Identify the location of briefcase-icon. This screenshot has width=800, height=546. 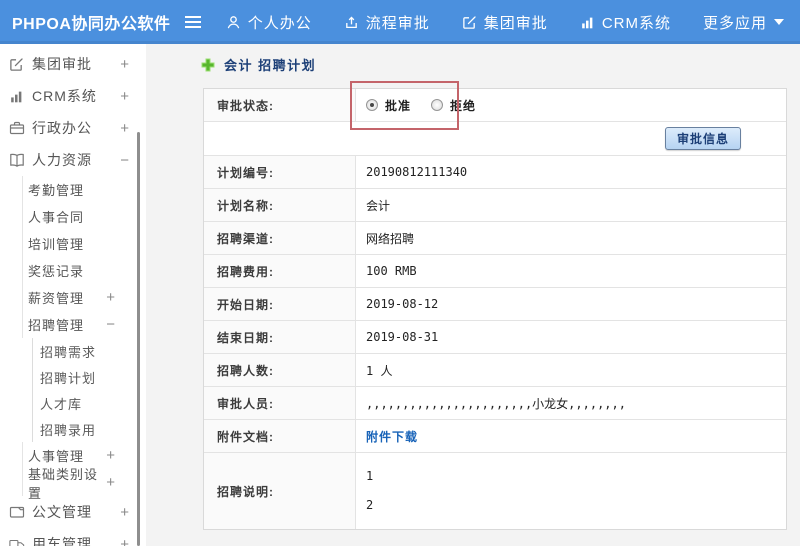
(17, 128).